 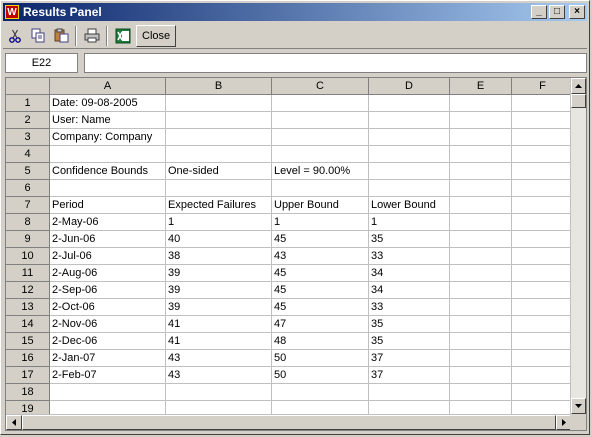 What do you see at coordinates (320, 375) in the screenshot?
I see `cell-c17: 50` at bounding box center [320, 375].